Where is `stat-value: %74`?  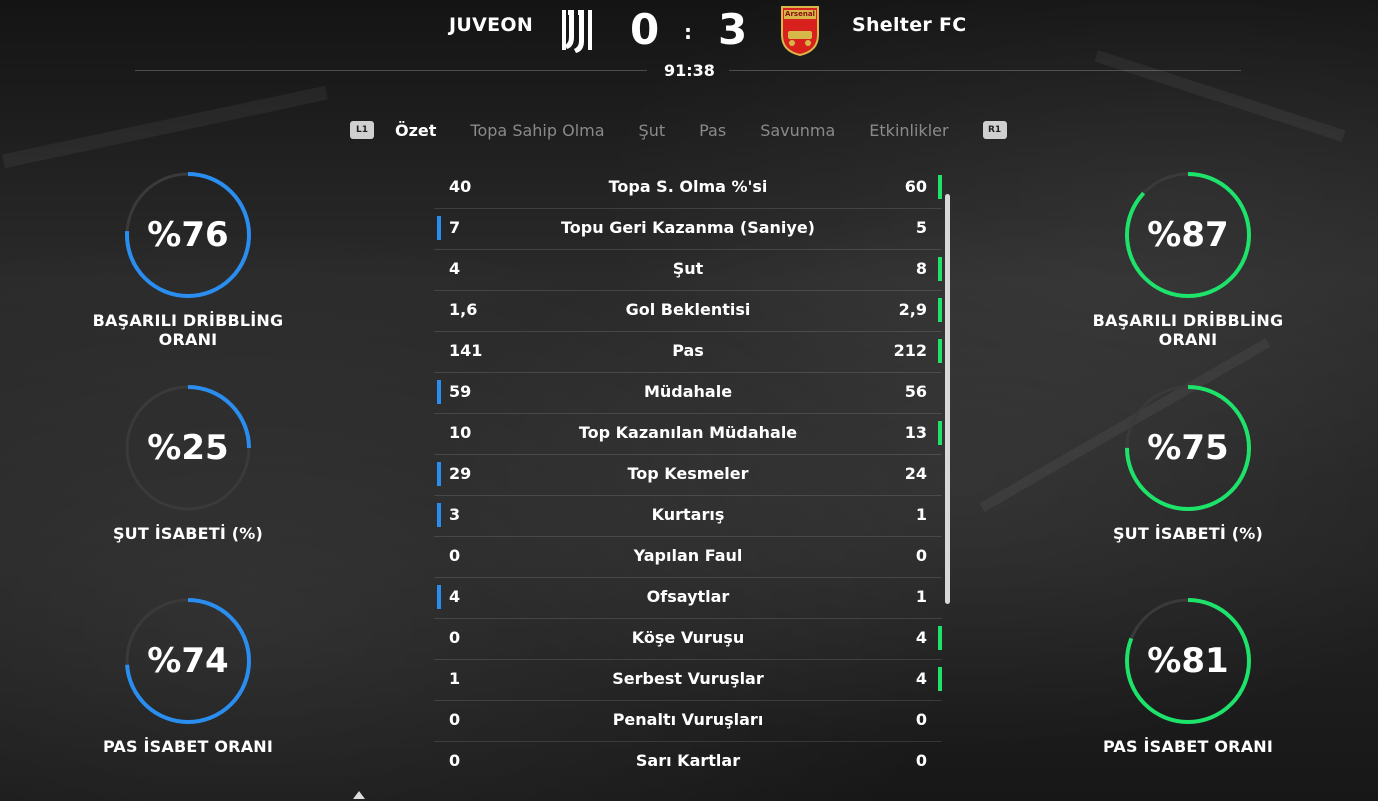 stat-value: %74 is located at coordinates (188, 661).